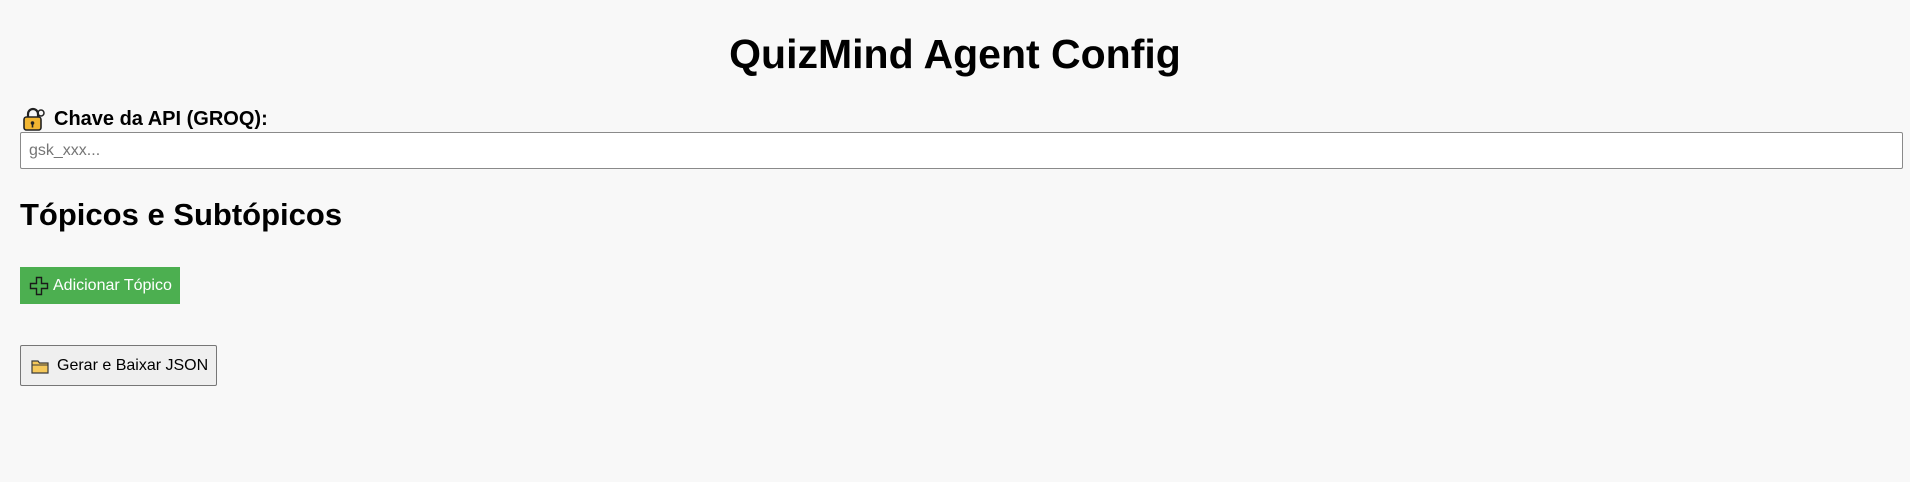  I want to click on generate-json-button: Gerar e Baixar JSON, so click(118, 365).